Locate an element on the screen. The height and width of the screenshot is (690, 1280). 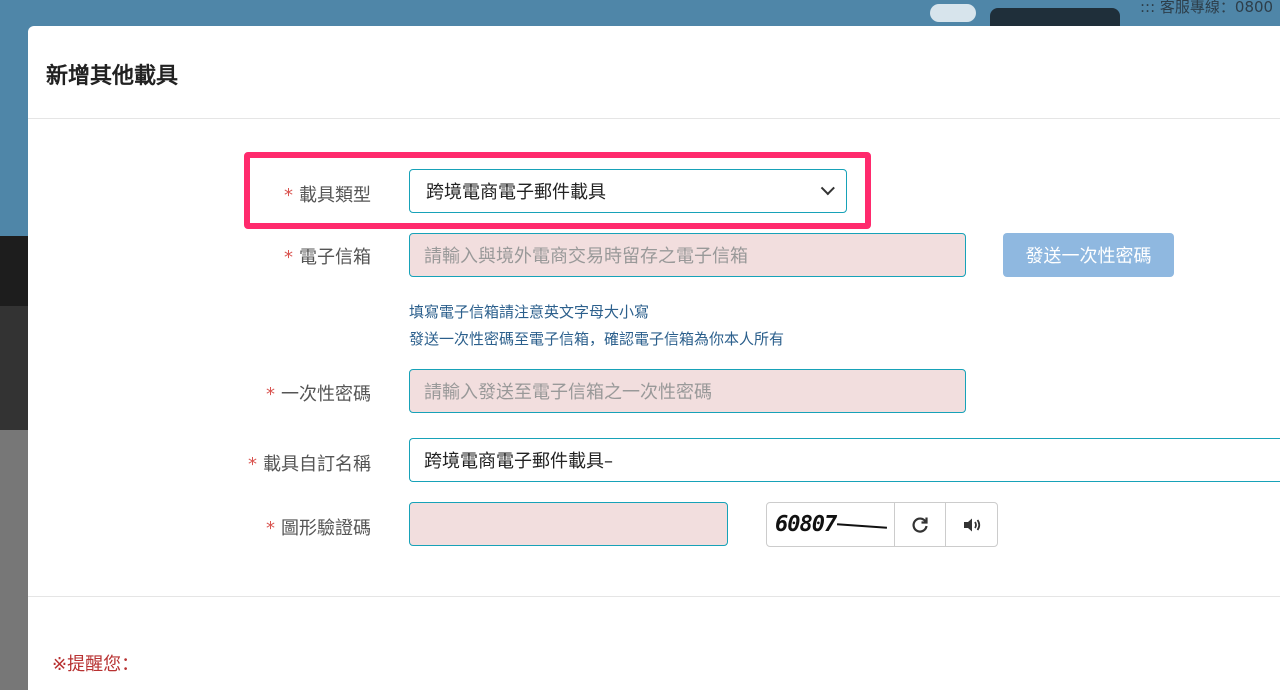
modal-title: 新增其他載具 is located at coordinates (112, 76).